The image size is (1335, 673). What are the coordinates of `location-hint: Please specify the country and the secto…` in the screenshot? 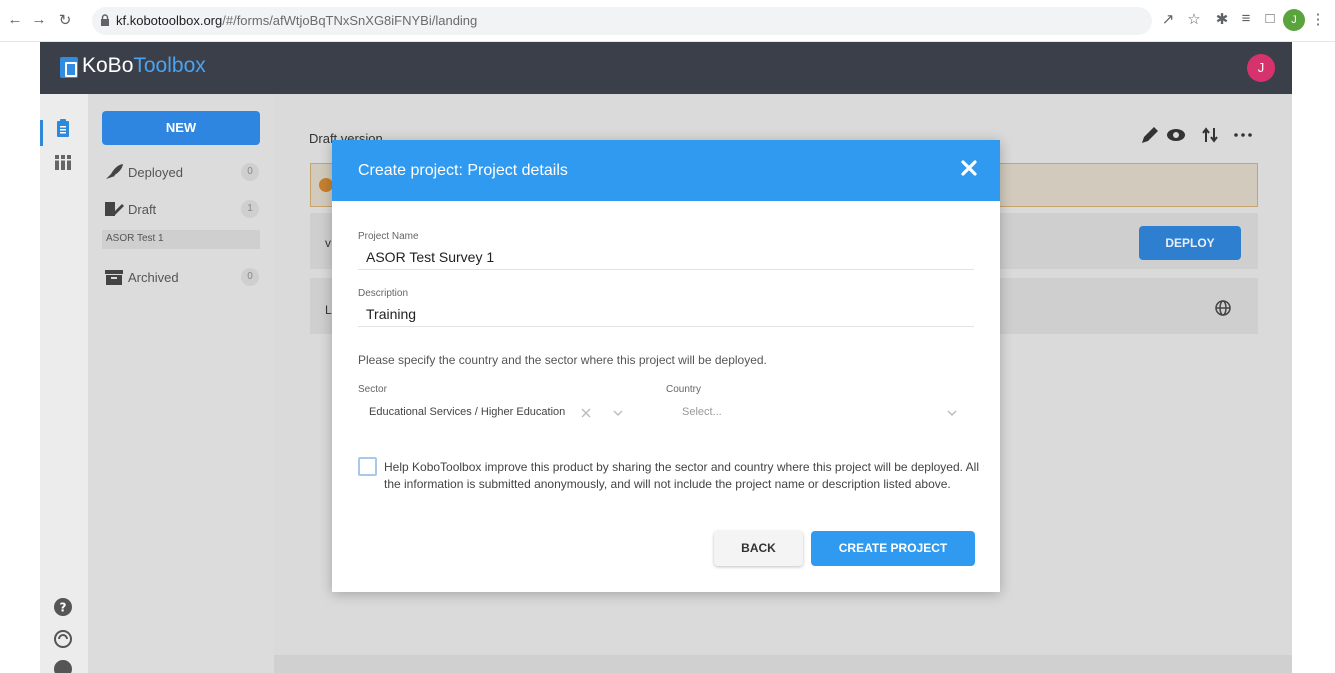 It's located at (562, 360).